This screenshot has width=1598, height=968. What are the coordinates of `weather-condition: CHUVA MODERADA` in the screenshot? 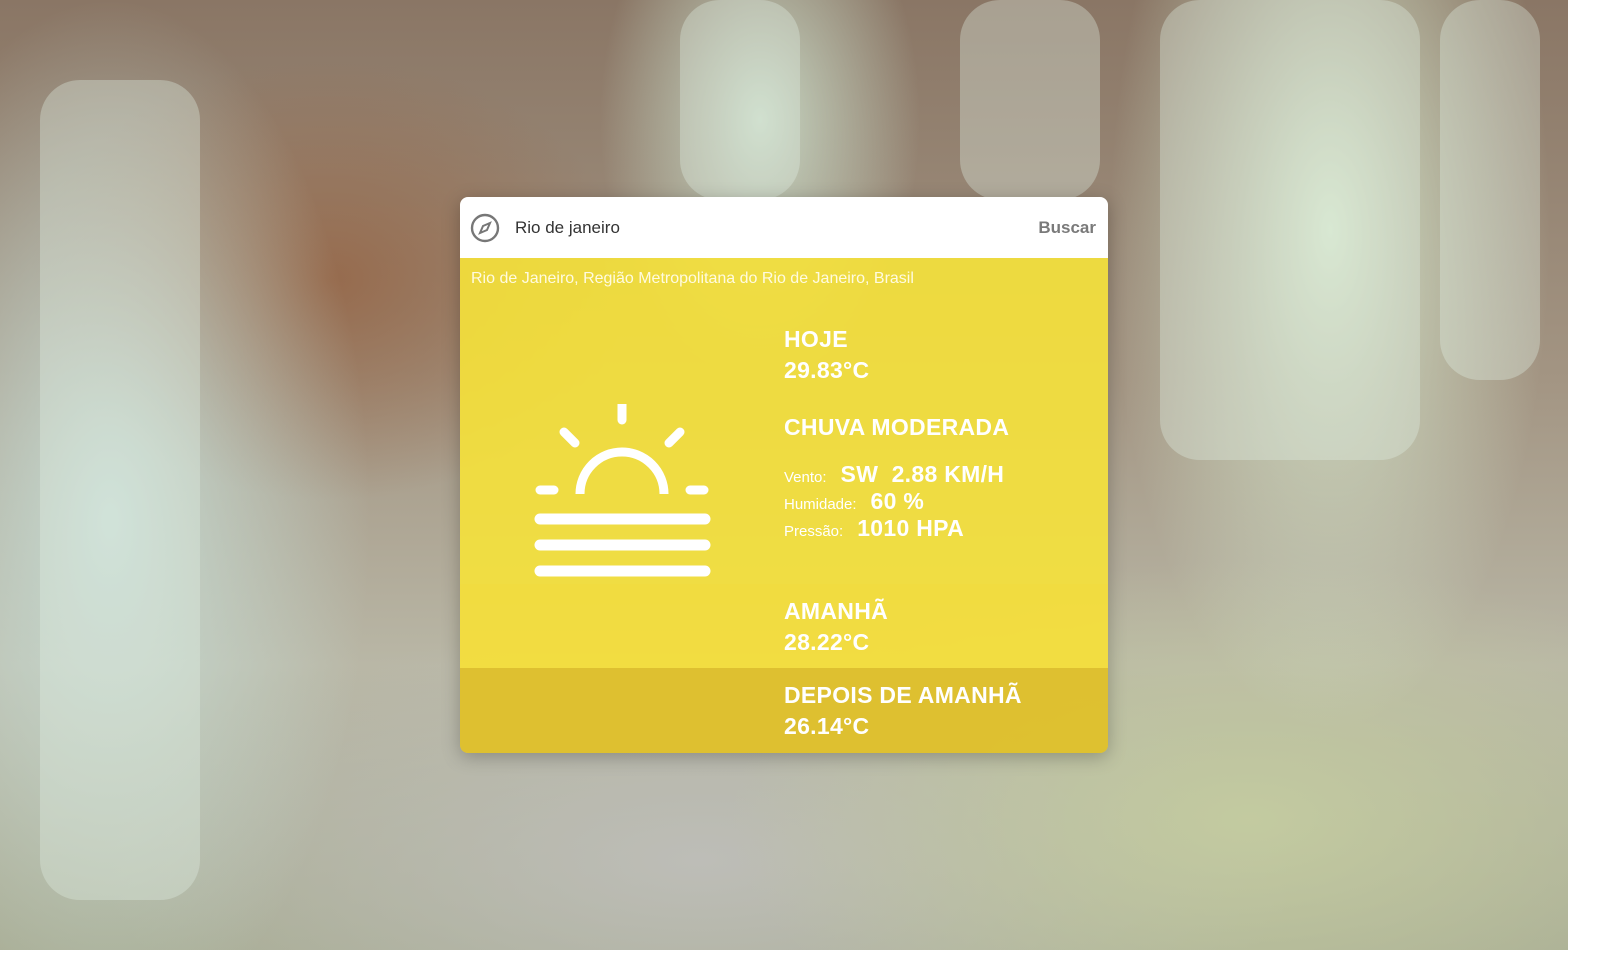 It's located at (897, 427).